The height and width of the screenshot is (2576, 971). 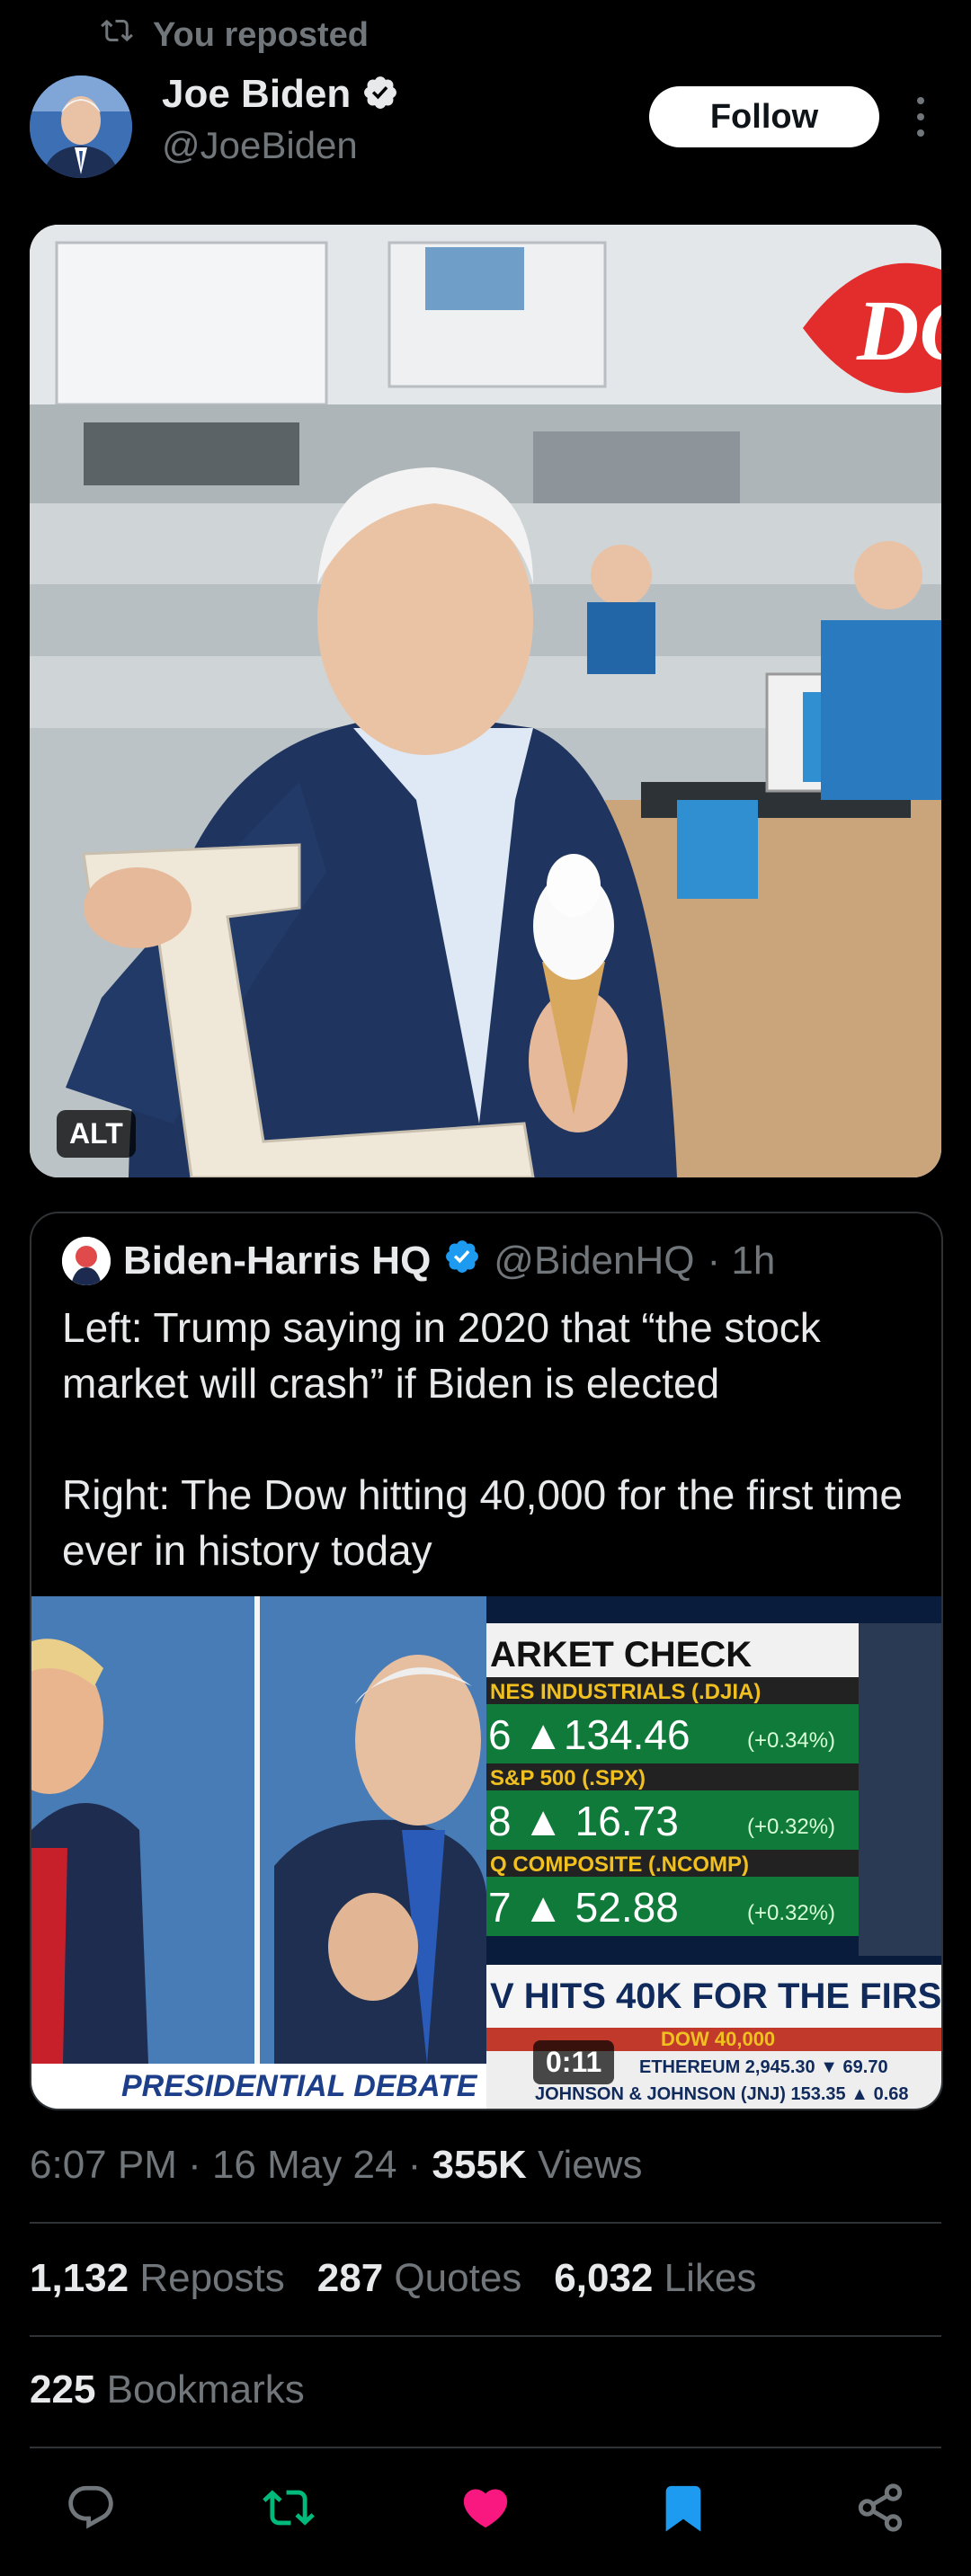 I want to click on more-options-icon, so click(x=920, y=117).